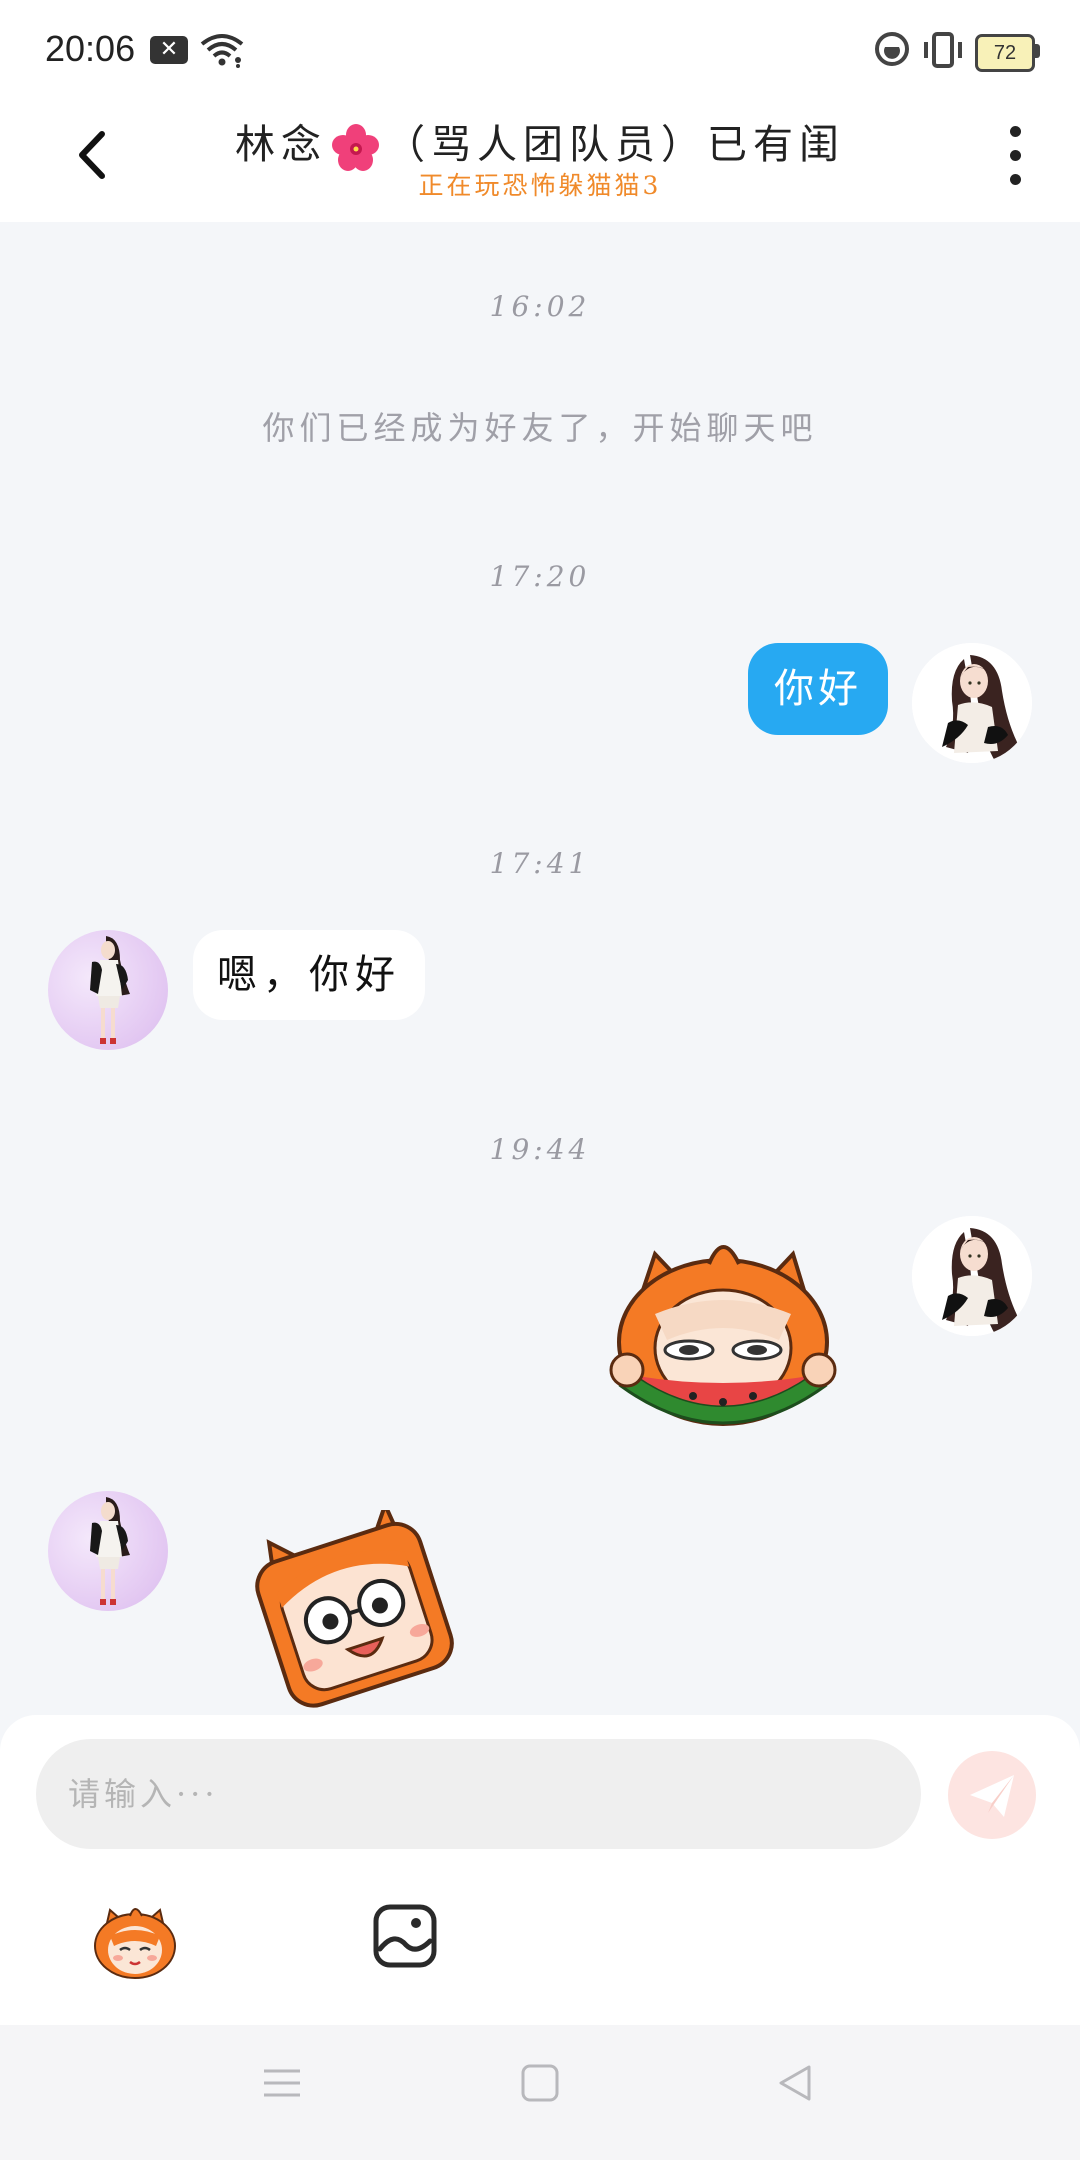 The height and width of the screenshot is (2160, 1080). Describe the element at coordinates (281, 145) in the screenshot. I see `contact-name: 林念` at that location.